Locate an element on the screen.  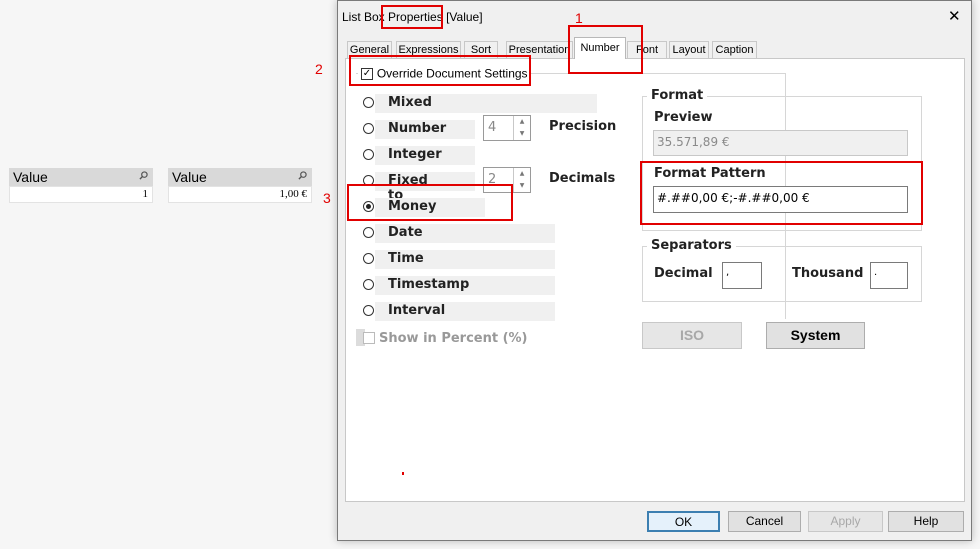
radio-label: Integer is located at coordinates (415, 154).